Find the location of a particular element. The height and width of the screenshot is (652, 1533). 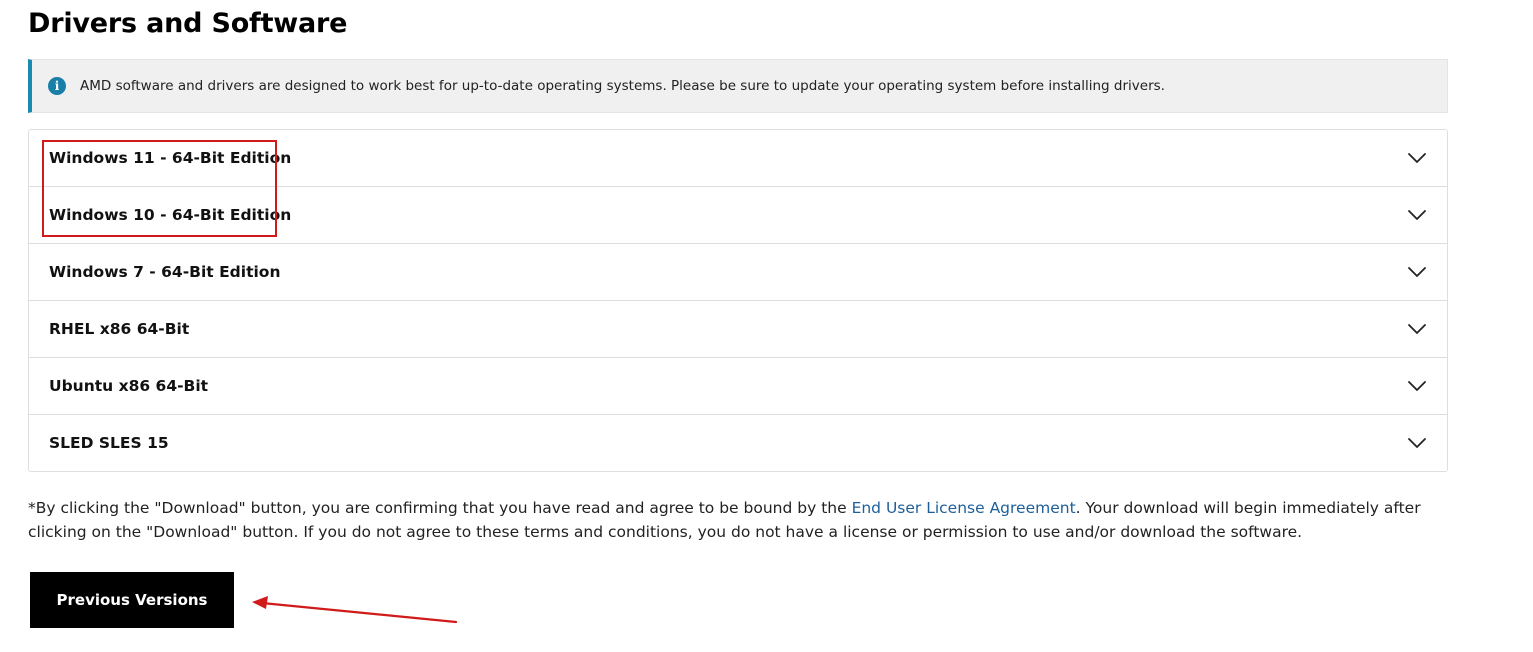

accordion-item-ubuntu: Ubuntu x86 64-Bit is located at coordinates (738, 385).